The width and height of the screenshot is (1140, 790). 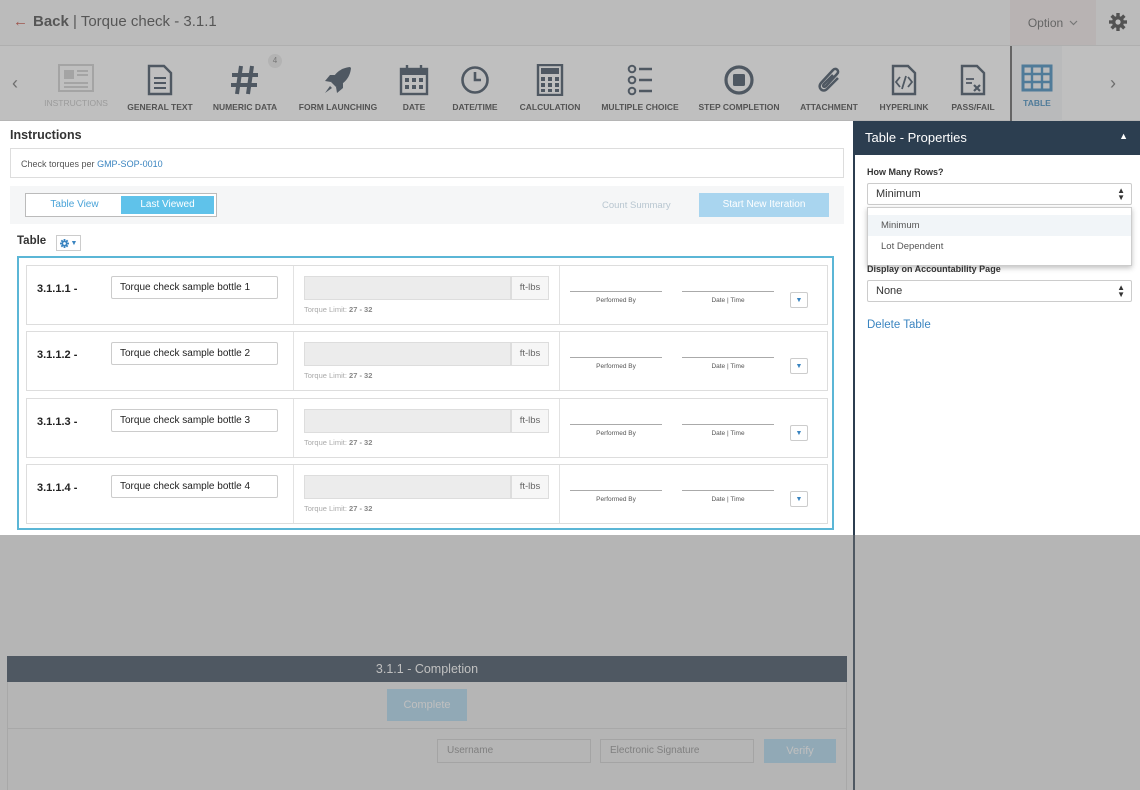 I want to click on tool-label: DATE, so click(x=414, y=107).